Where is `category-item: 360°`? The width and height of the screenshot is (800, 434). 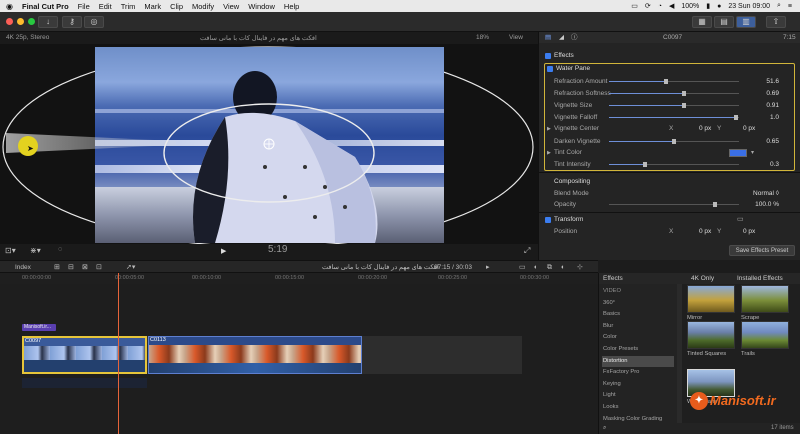 category-item: 360° is located at coordinates (638, 303).